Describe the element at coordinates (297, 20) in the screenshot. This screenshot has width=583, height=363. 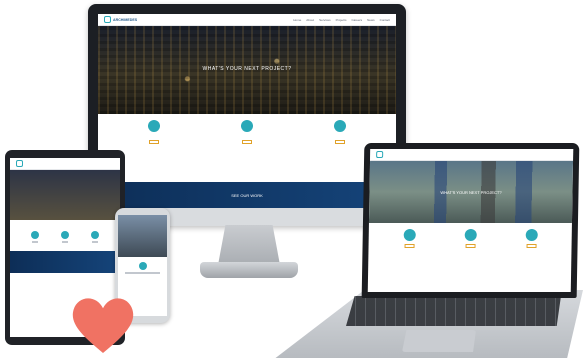
I see `nav-item-home: Home` at that location.